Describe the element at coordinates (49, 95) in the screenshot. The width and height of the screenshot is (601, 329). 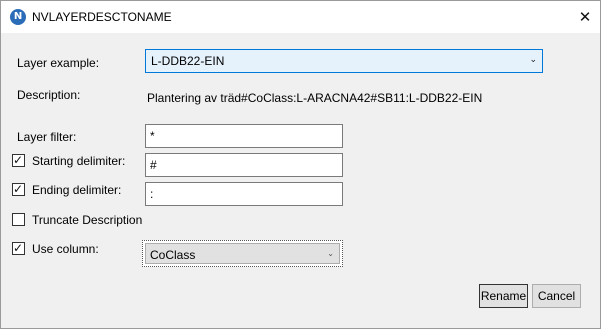
I see `description-label: Description:` at that location.